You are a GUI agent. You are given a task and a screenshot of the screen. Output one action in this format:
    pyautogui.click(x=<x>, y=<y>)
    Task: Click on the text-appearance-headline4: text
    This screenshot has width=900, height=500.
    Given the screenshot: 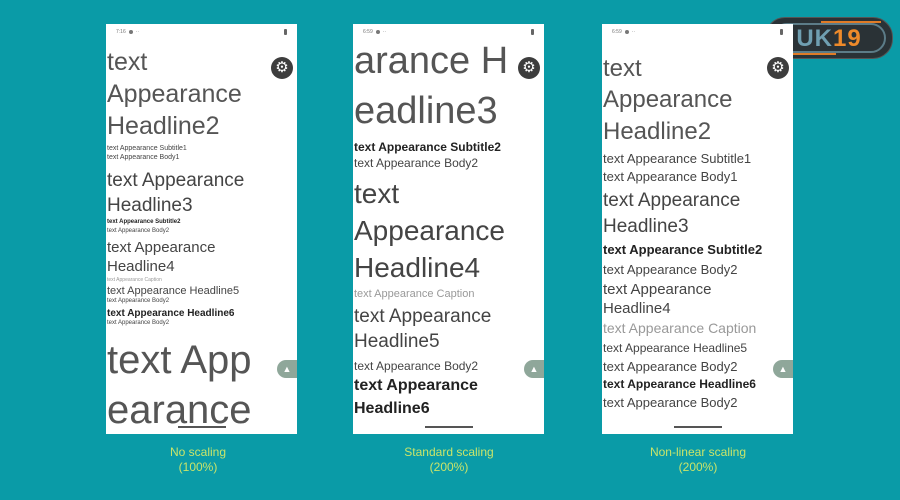 What is the action you would take?
    pyautogui.click(x=377, y=193)
    